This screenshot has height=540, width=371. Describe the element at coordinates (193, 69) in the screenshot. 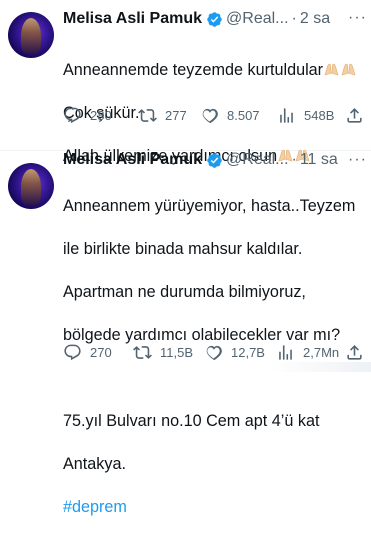

I see `tweet-line: Anneannemde teyzemde kurtuldular` at that location.